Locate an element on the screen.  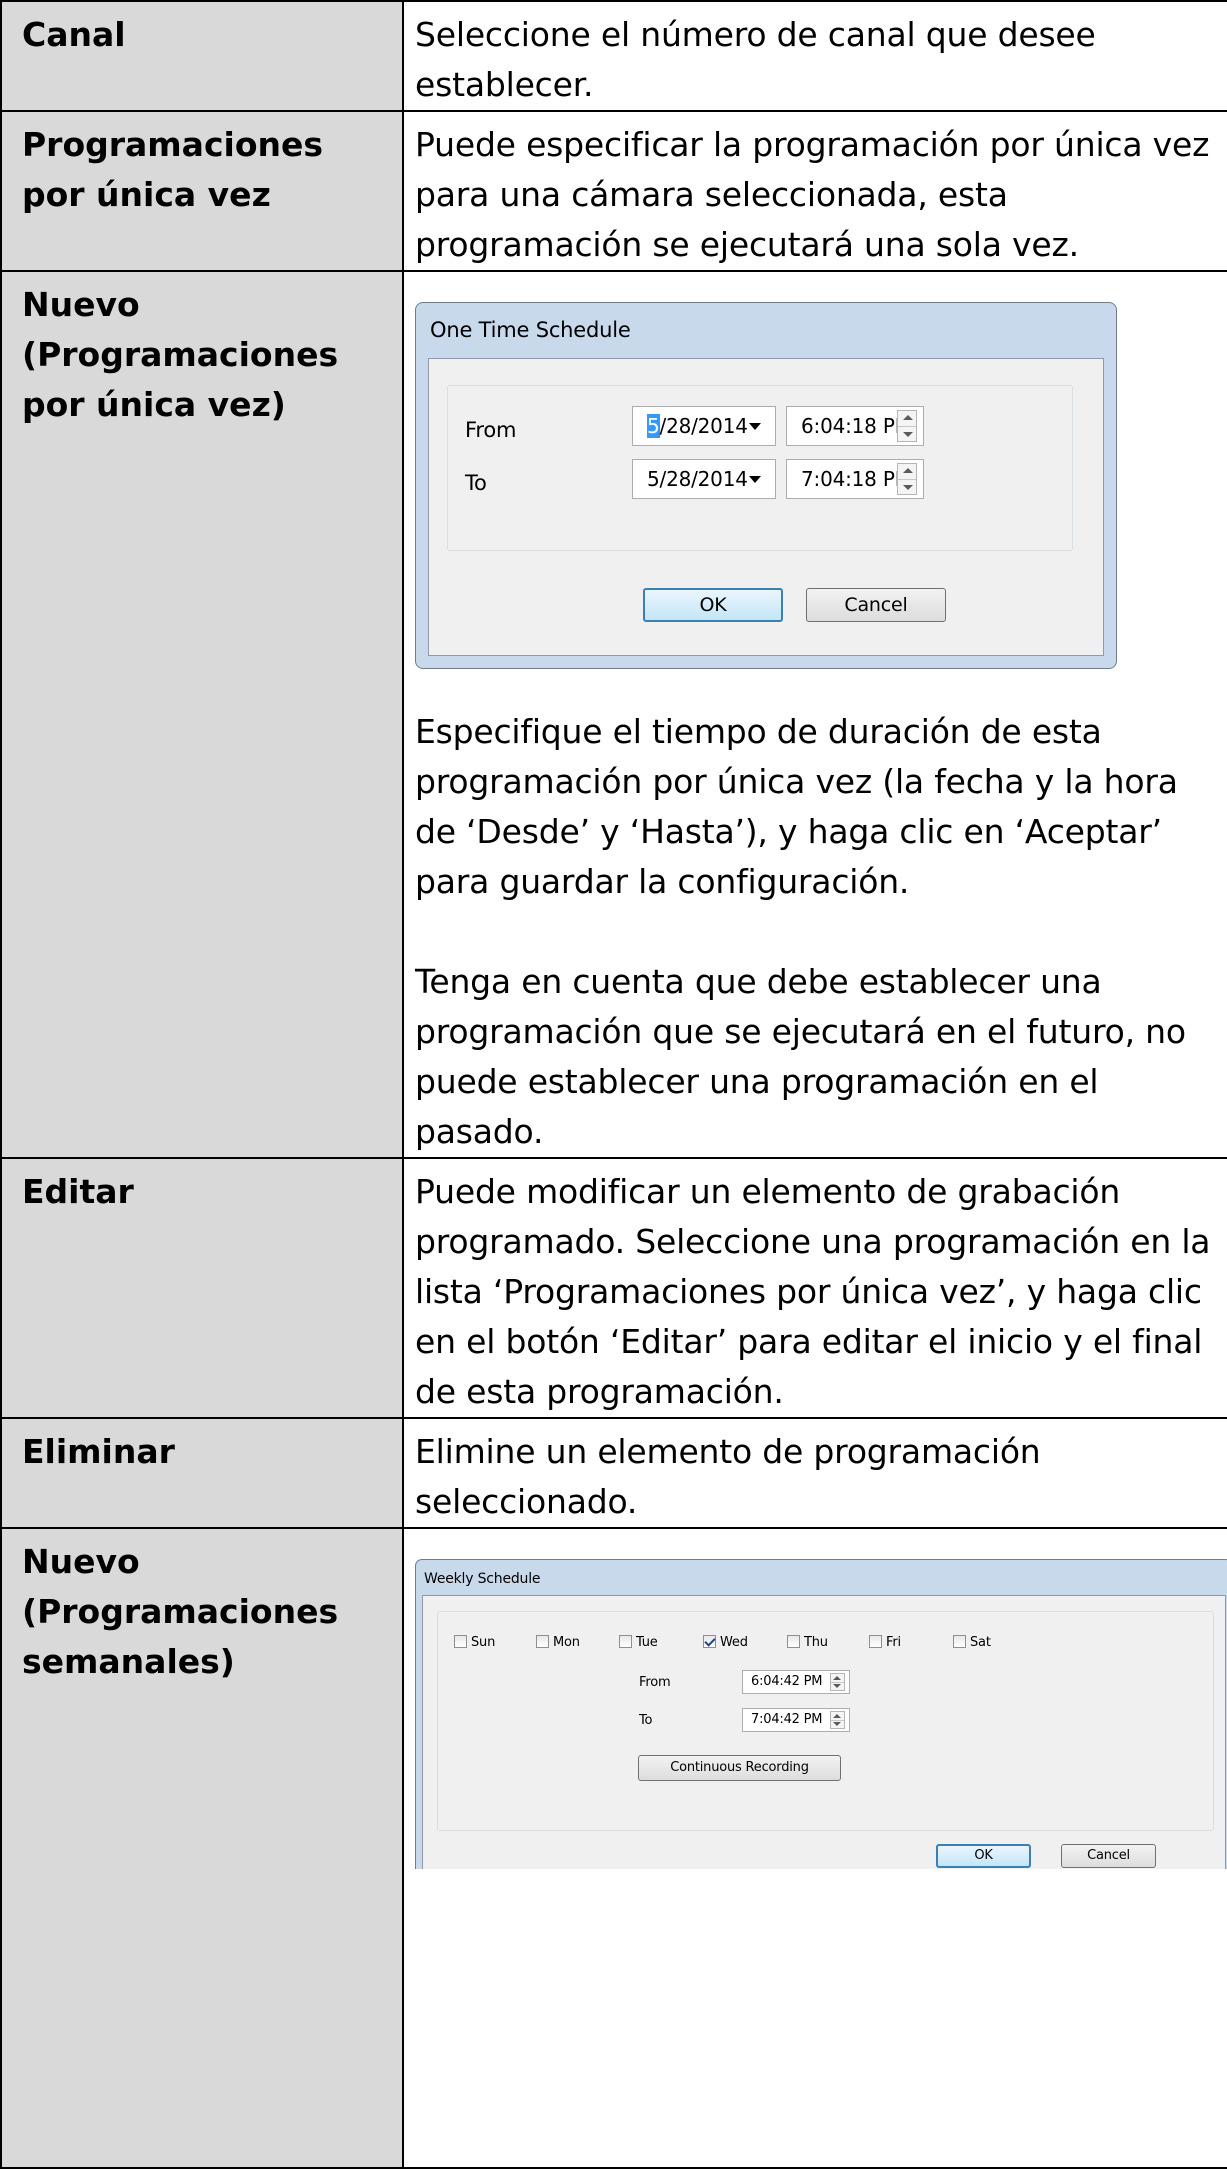
weekly-dialog-title: Weekly Schedule is located at coordinates (482, 1579).